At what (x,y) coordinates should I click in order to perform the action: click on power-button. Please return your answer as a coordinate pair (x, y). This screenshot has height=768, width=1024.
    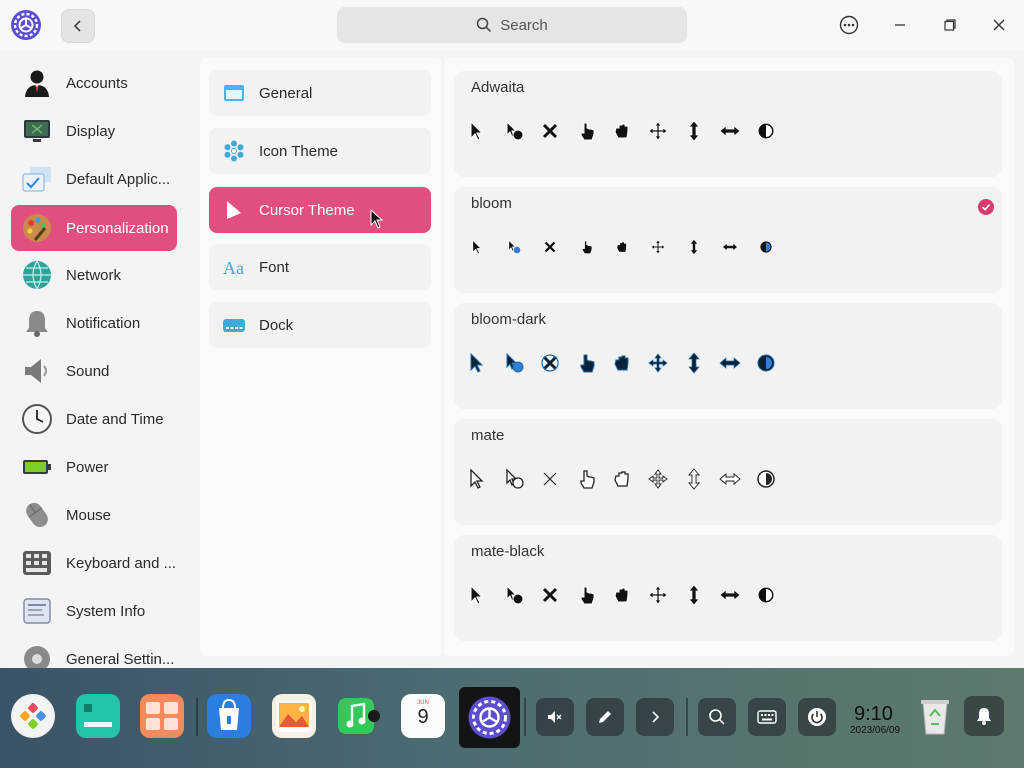
    Looking at the image, I should click on (817, 717).